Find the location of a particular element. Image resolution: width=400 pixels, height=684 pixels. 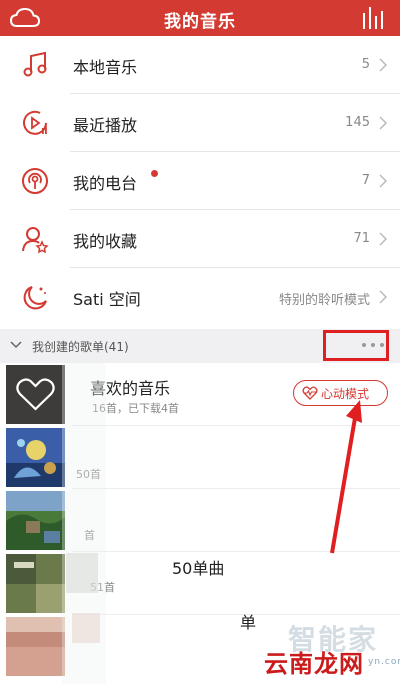

created-playlists-header: 我创建的歌单(41) is located at coordinates (200, 346).